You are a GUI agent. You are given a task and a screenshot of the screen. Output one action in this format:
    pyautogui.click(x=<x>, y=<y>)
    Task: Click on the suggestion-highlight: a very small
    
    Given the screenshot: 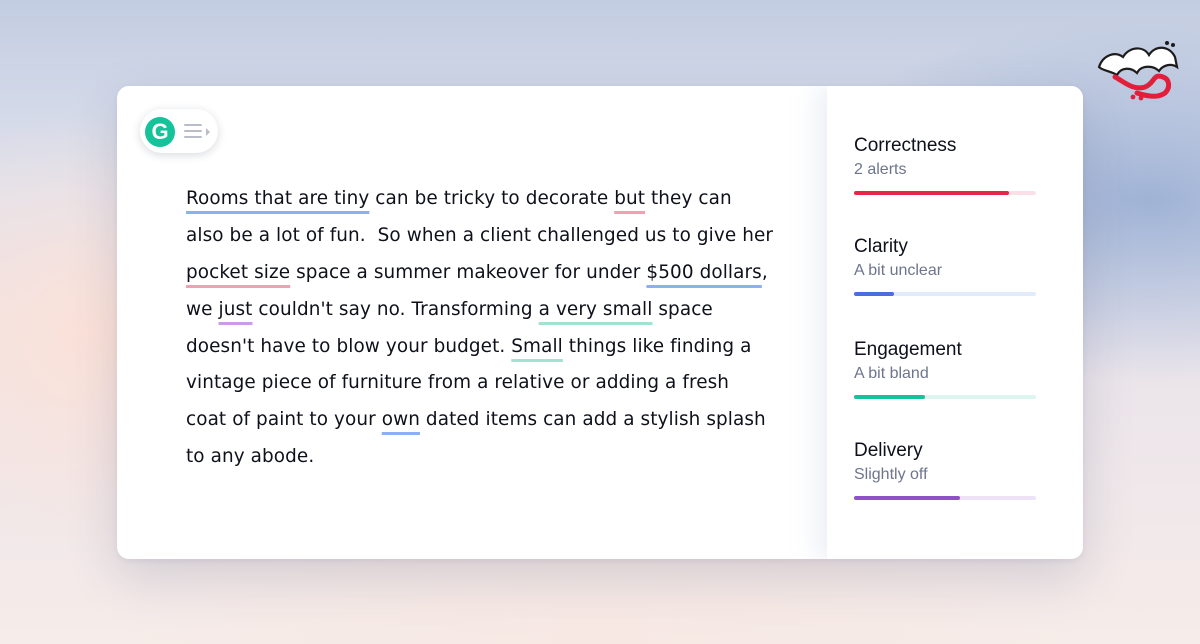 What is the action you would take?
    pyautogui.click(x=596, y=309)
    